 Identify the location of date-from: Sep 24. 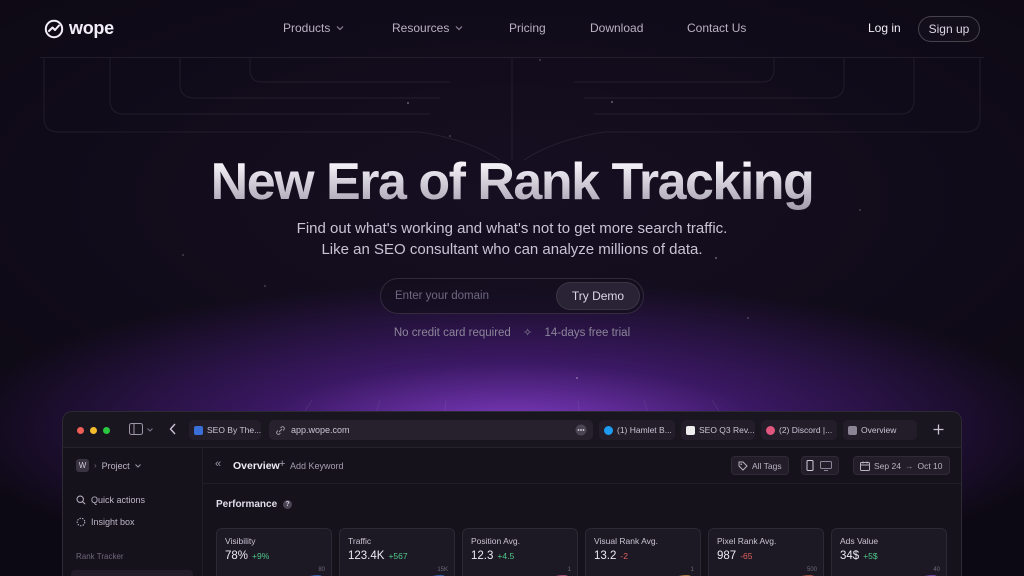
(887, 465).